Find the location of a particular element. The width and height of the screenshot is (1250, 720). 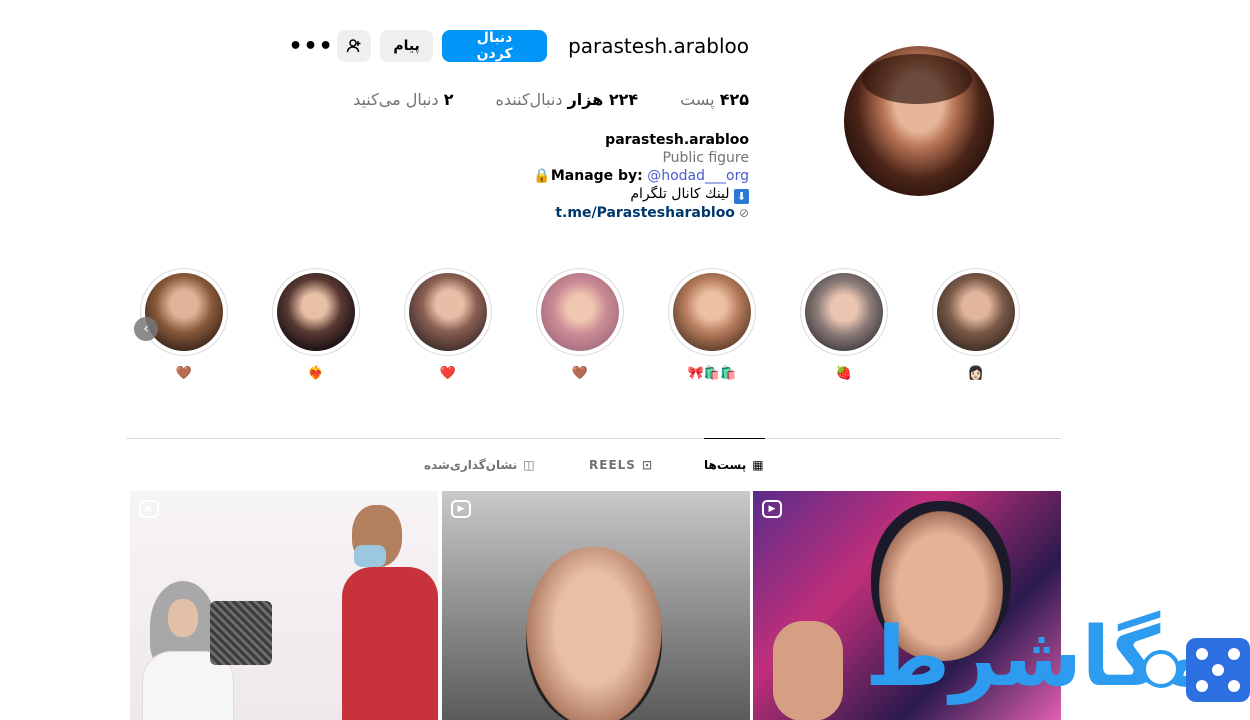

highlight-item: ❤️ is located at coordinates (448, 325).